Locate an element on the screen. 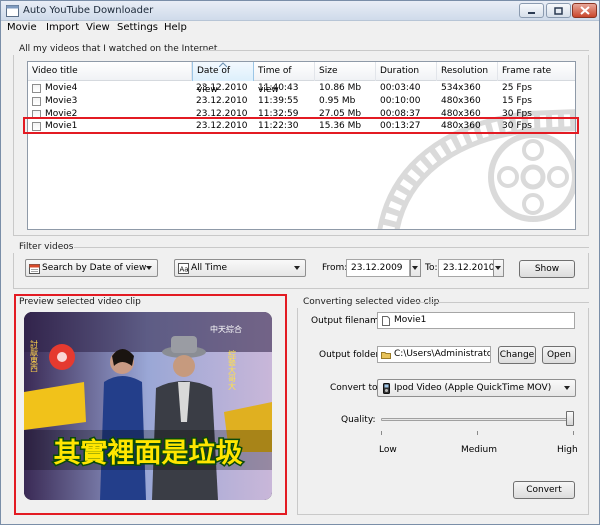 Image resolution: width=600 pixels, height=525 pixels. folder-icon is located at coordinates (386, 355).